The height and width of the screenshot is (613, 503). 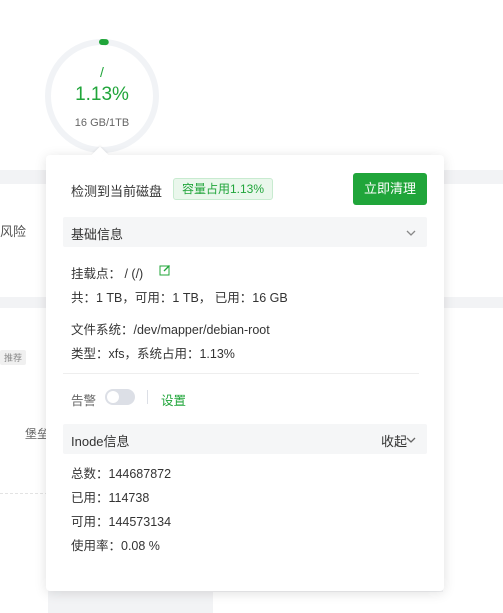 What do you see at coordinates (107, 274) in the screenshot?
I see `mount-point-text: 挂载点： / (/)` at bounding box center [107, 274].